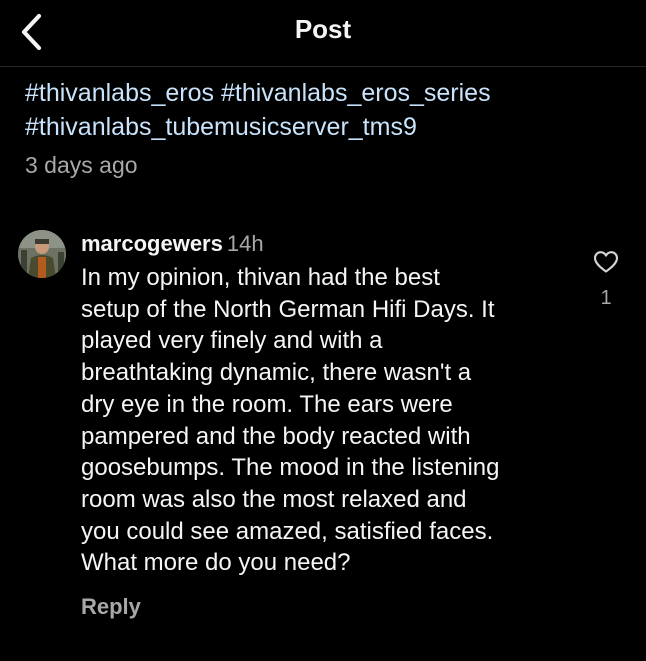 The image size is (646, 661). I want to click on top-bar: Post, so click(323, 33).